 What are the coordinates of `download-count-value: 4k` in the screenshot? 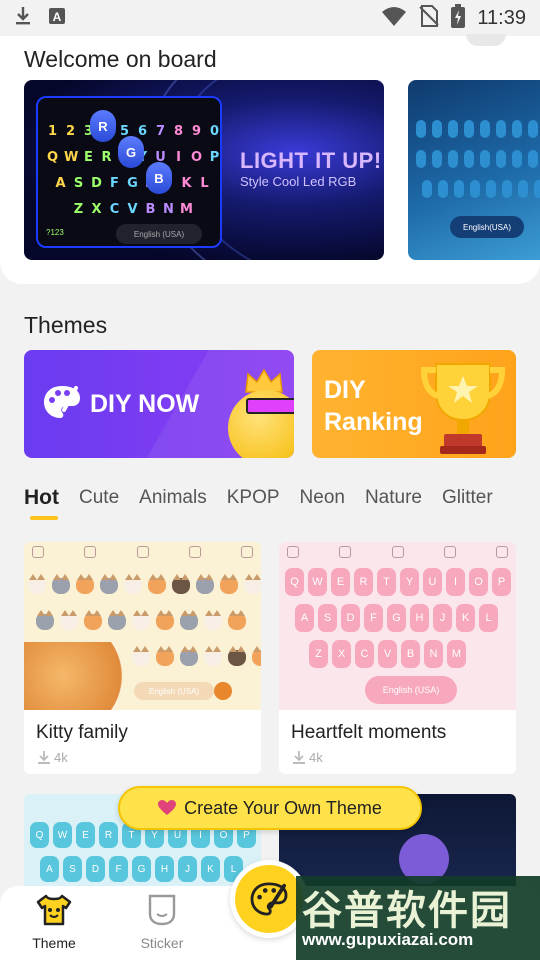 It's located at (316, 757).